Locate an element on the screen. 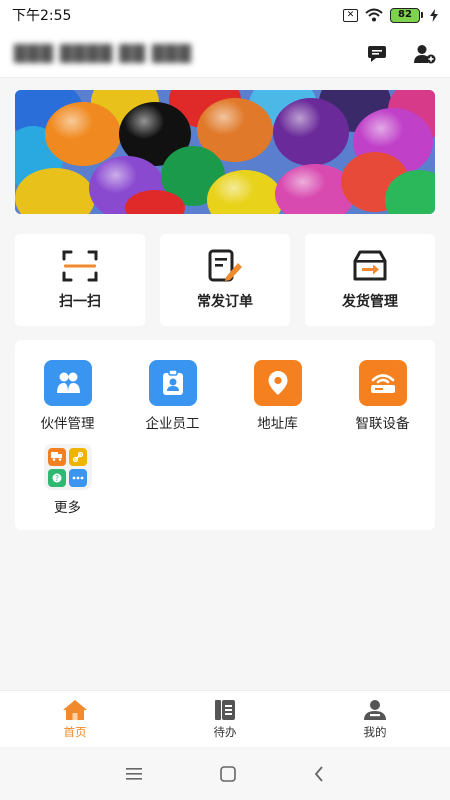  link-mini-icon is located at coordinates (78, 456).